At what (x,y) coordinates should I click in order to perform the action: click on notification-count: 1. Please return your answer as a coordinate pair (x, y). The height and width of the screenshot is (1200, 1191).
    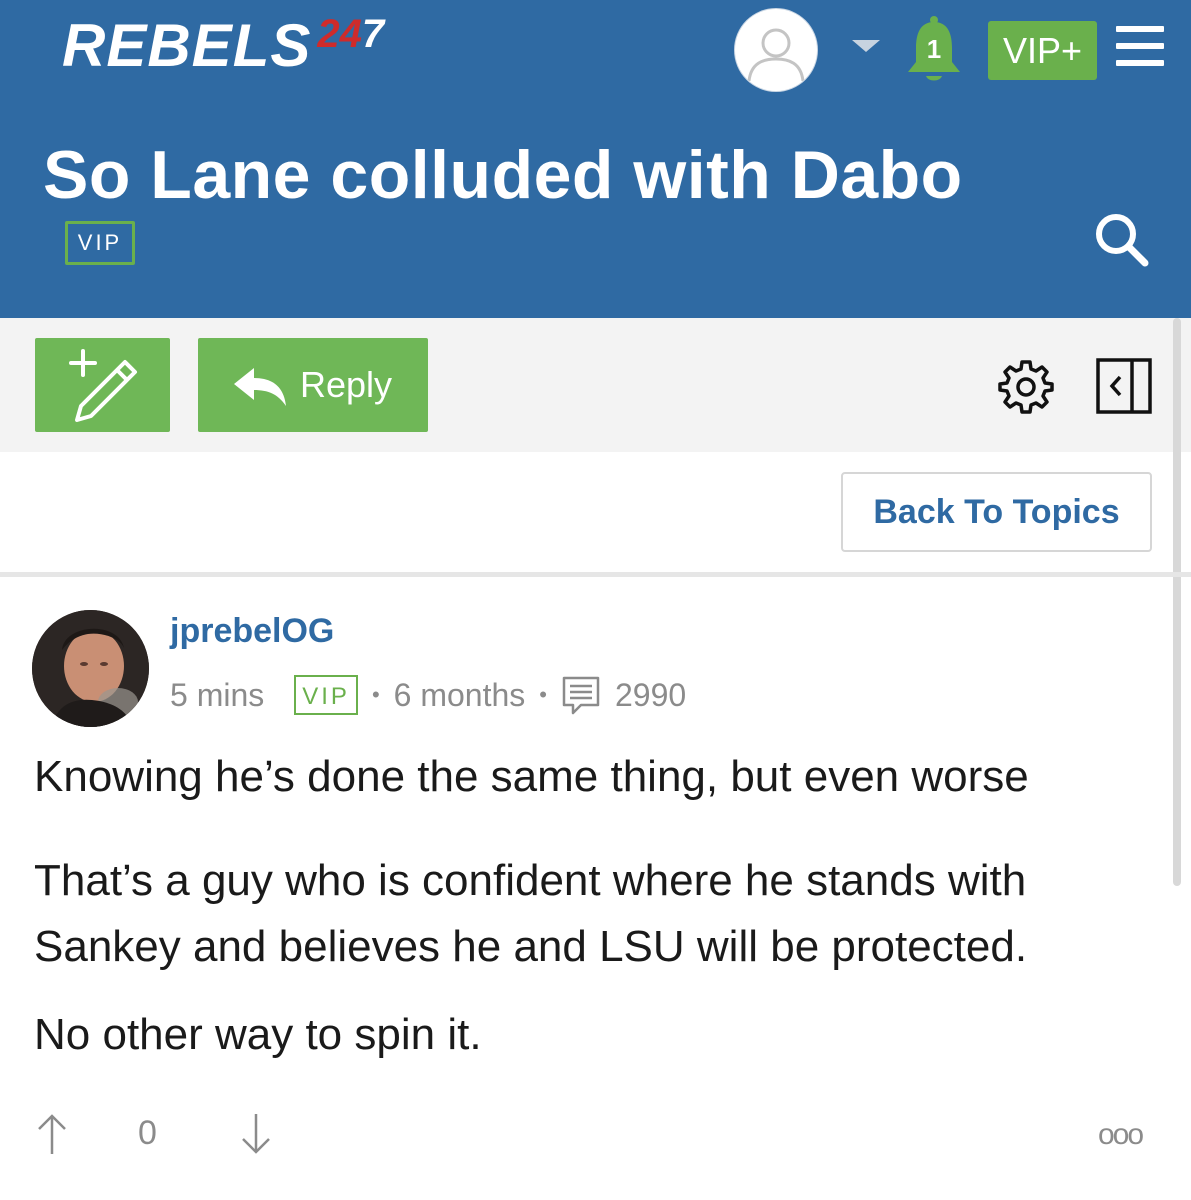
    Looking at the image, I should click on (934, 49).